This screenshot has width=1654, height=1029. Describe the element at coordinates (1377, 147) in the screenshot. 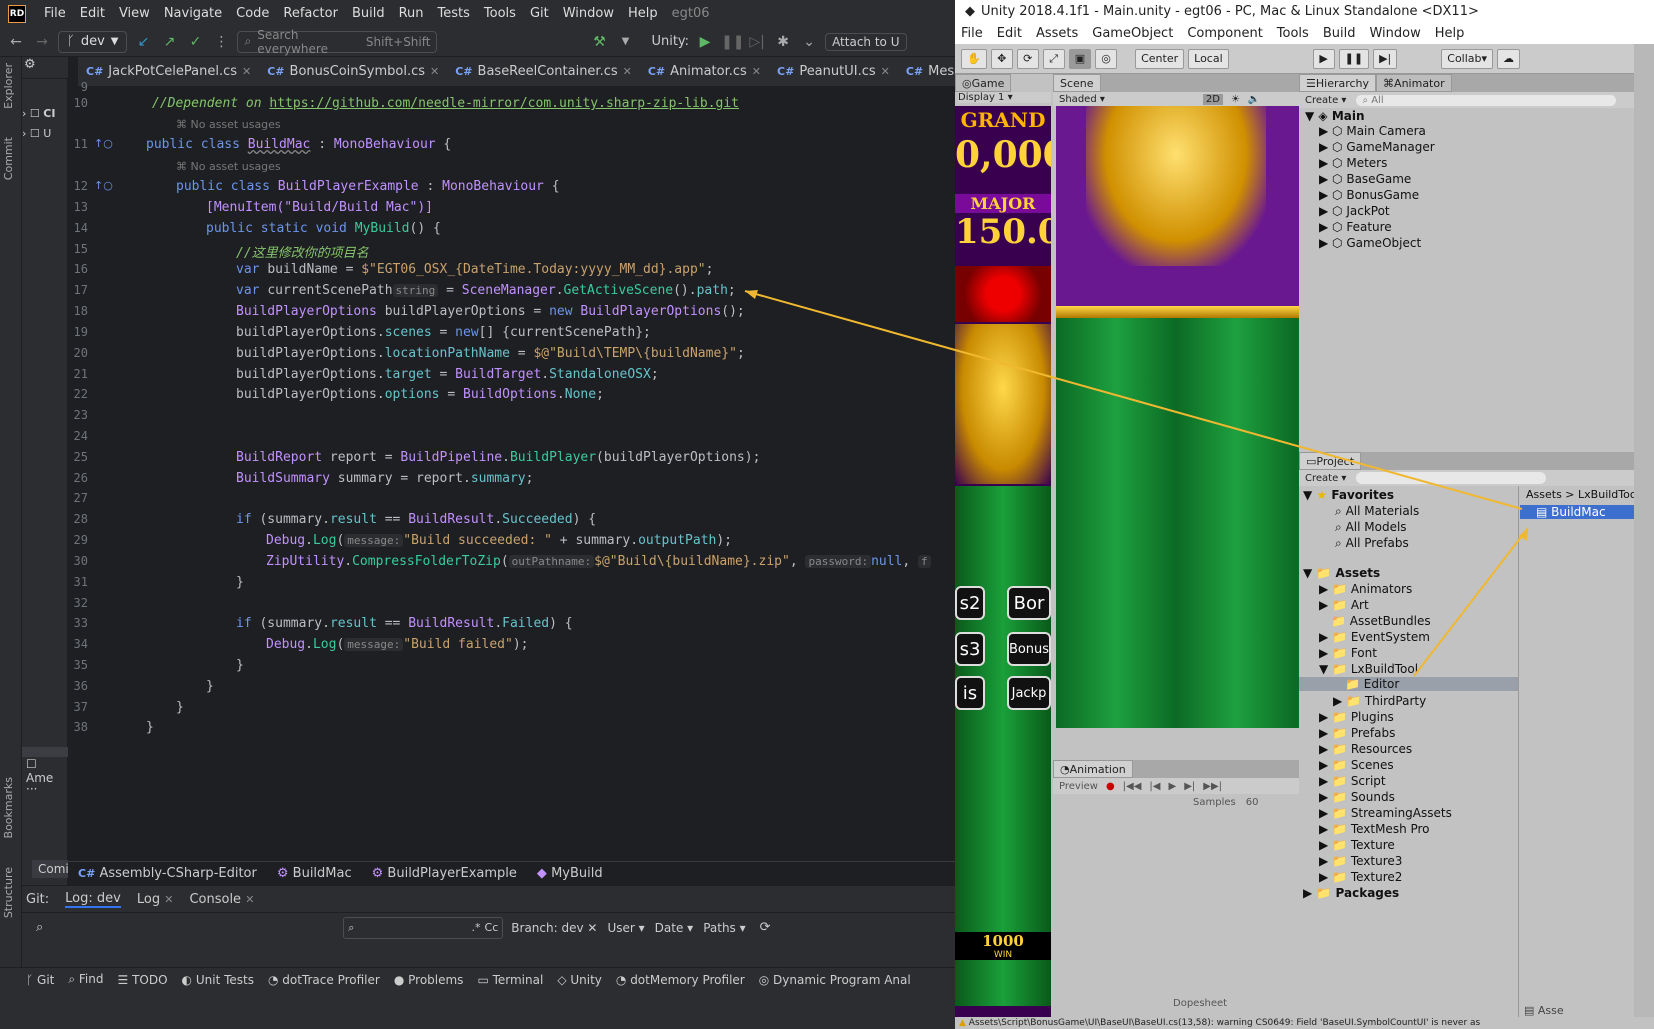

I see `hierarchy-item-gamemanager: ▶ ⬡ GameManager` at that location.